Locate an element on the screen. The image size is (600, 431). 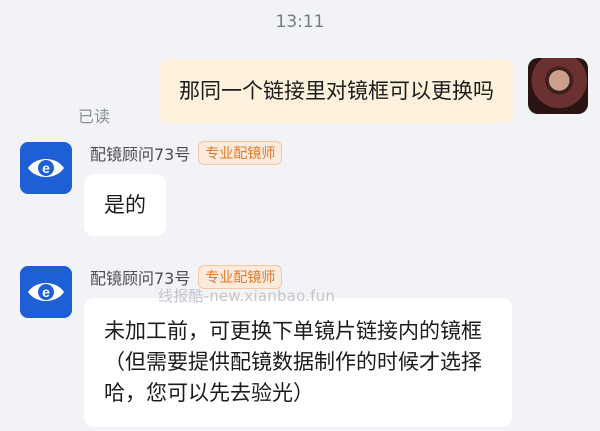
incoming-bubble: 是的 is located at coordinates (125, 205).